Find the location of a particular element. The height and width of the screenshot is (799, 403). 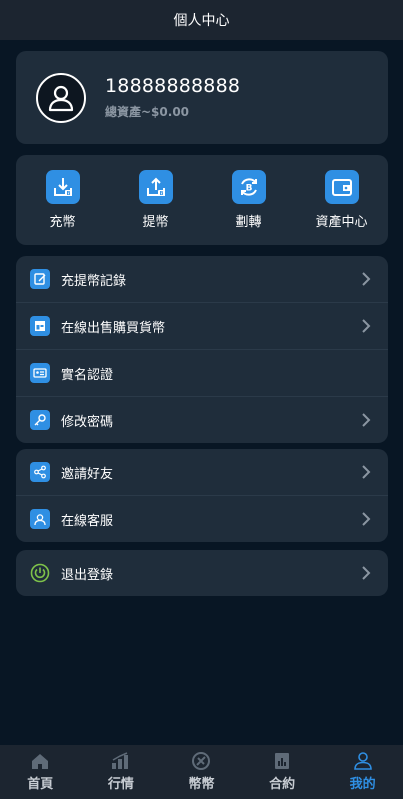

menu-item-label: 在線出售購買貨幣 is located at coordinates (113, 328).